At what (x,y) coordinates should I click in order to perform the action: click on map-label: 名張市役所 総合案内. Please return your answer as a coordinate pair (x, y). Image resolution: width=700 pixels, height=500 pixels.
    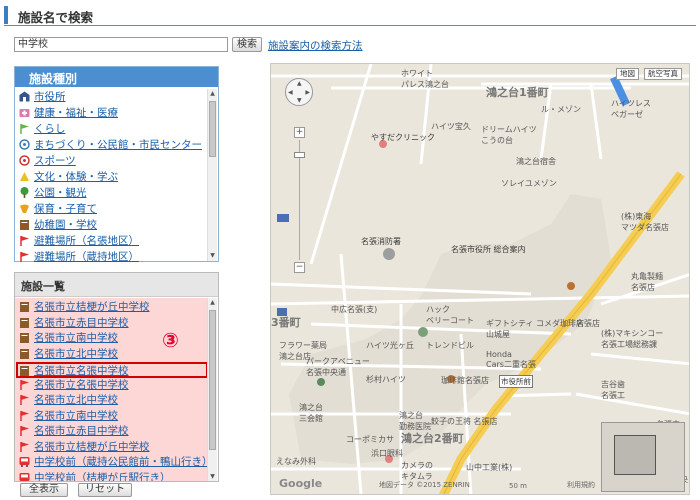
    Looking at the image, I should click on (488, 249).